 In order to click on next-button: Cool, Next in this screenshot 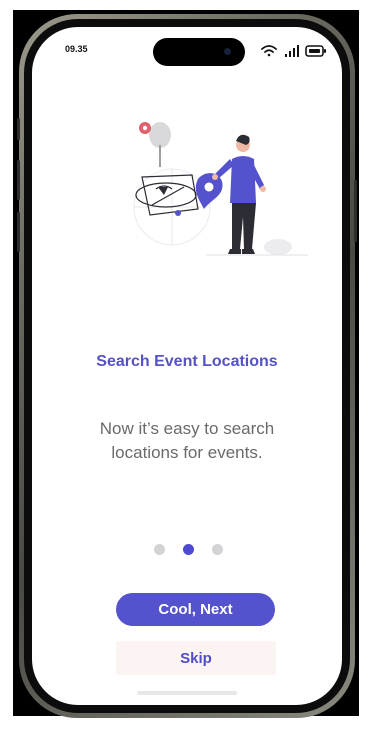, I will do `click(195, 609)`.